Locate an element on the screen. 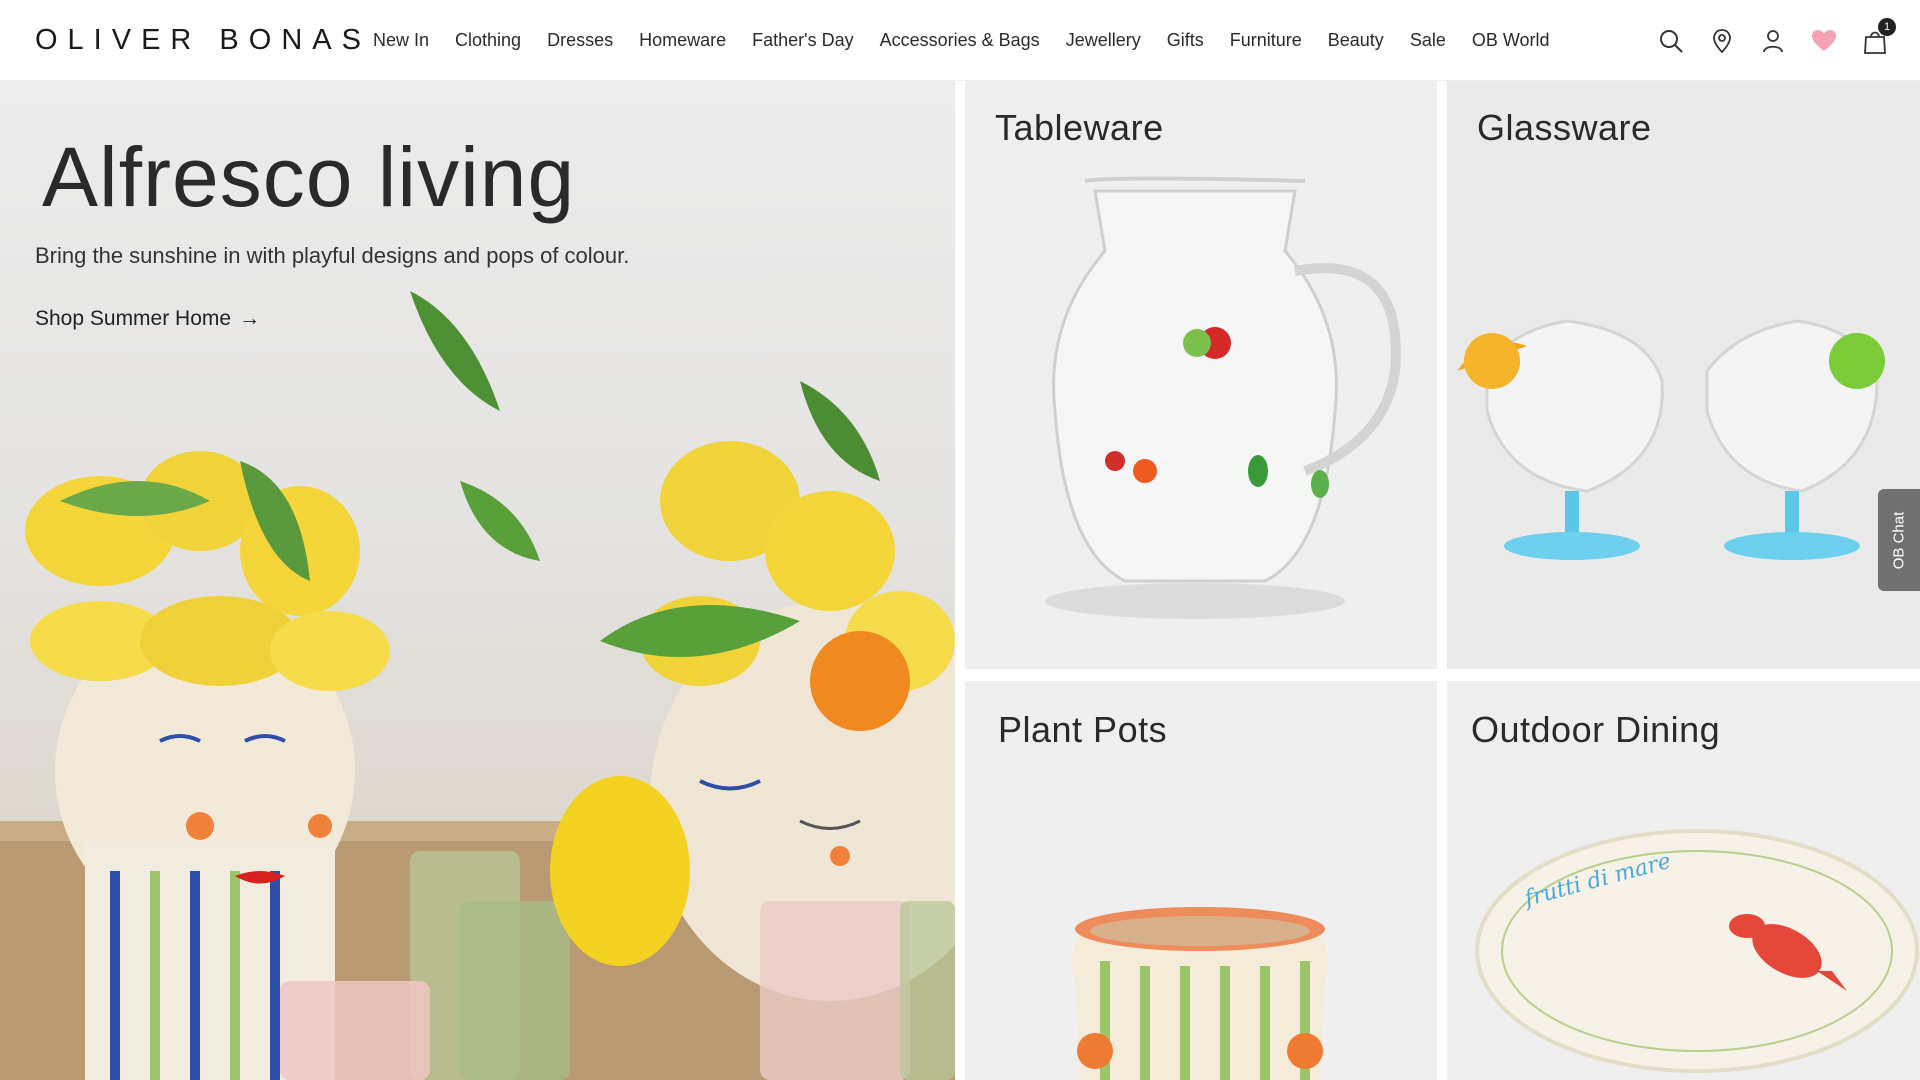 This screenshot has width=1920, height=1080. nav-item-dresses: Dresses is located at coordinates (580, 40).